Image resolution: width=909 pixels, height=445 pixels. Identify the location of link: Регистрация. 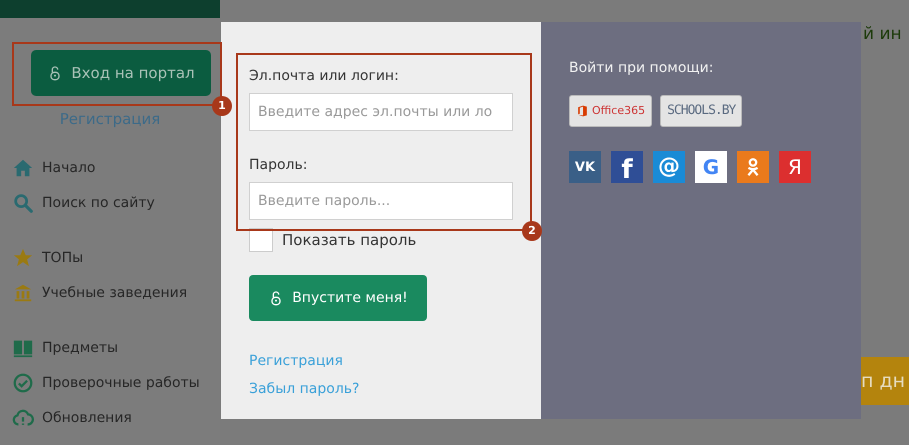
(296, 361).